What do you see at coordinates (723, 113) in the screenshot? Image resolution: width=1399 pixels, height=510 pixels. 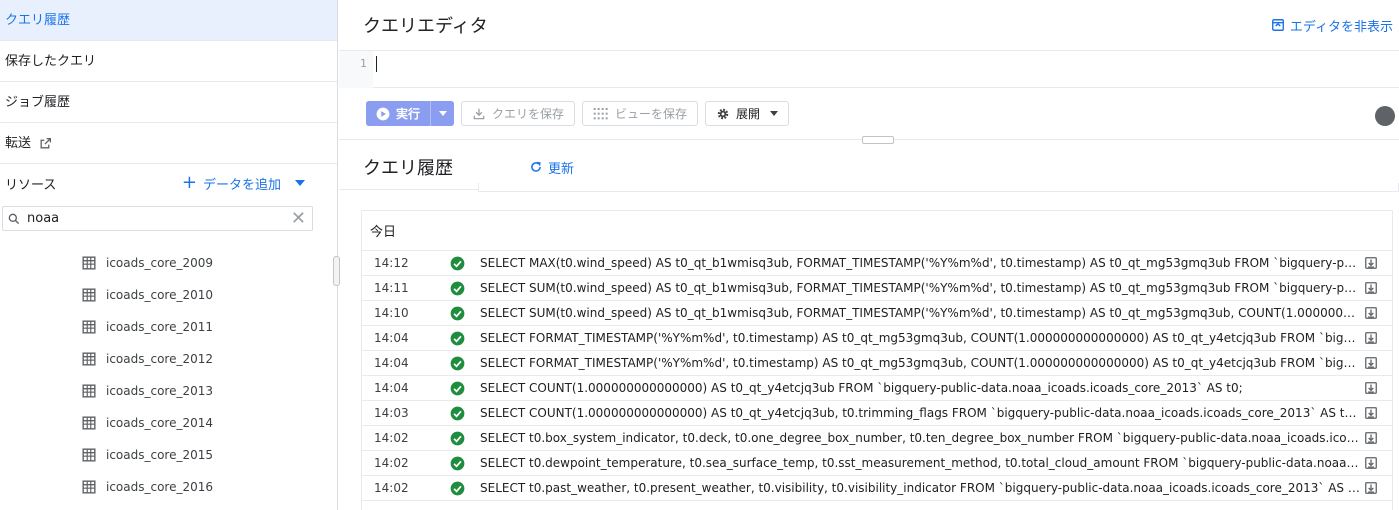 I see `gear-icon` at bounding box center [723, 113].